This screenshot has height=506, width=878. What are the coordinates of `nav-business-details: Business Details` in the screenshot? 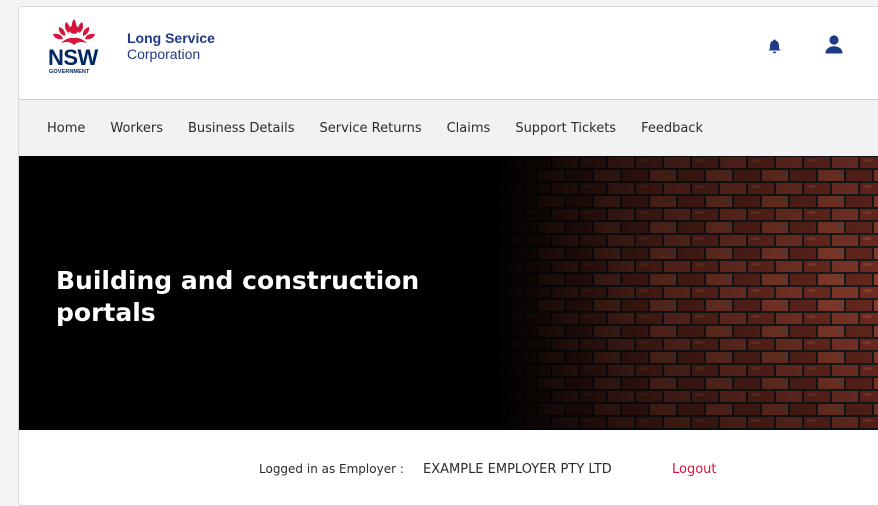 It's located at (241, 128).